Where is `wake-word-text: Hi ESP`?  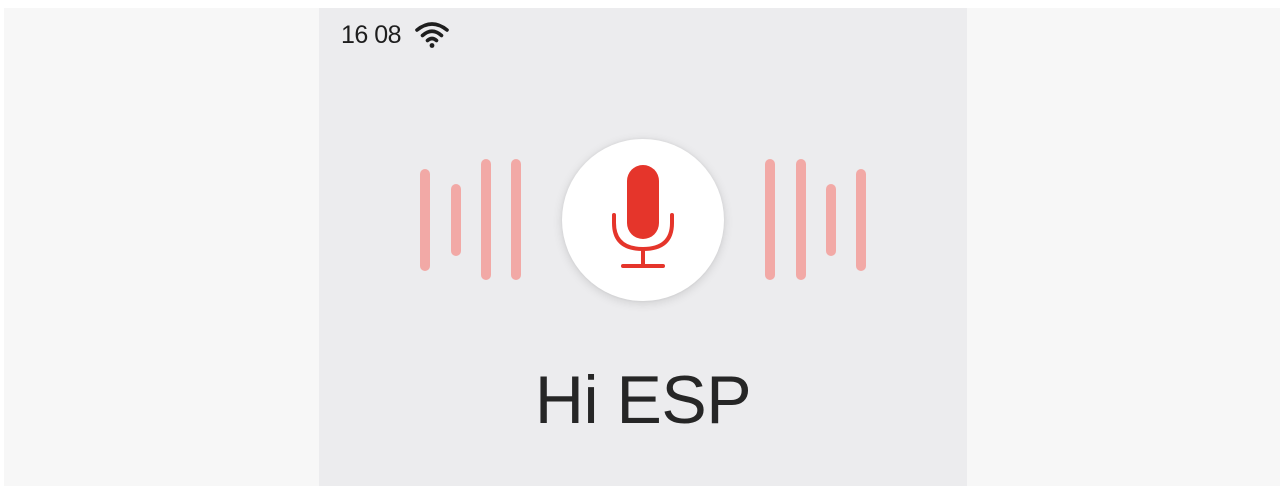
wake-word-text: Hi ESP is located at coordinates (643, 400).